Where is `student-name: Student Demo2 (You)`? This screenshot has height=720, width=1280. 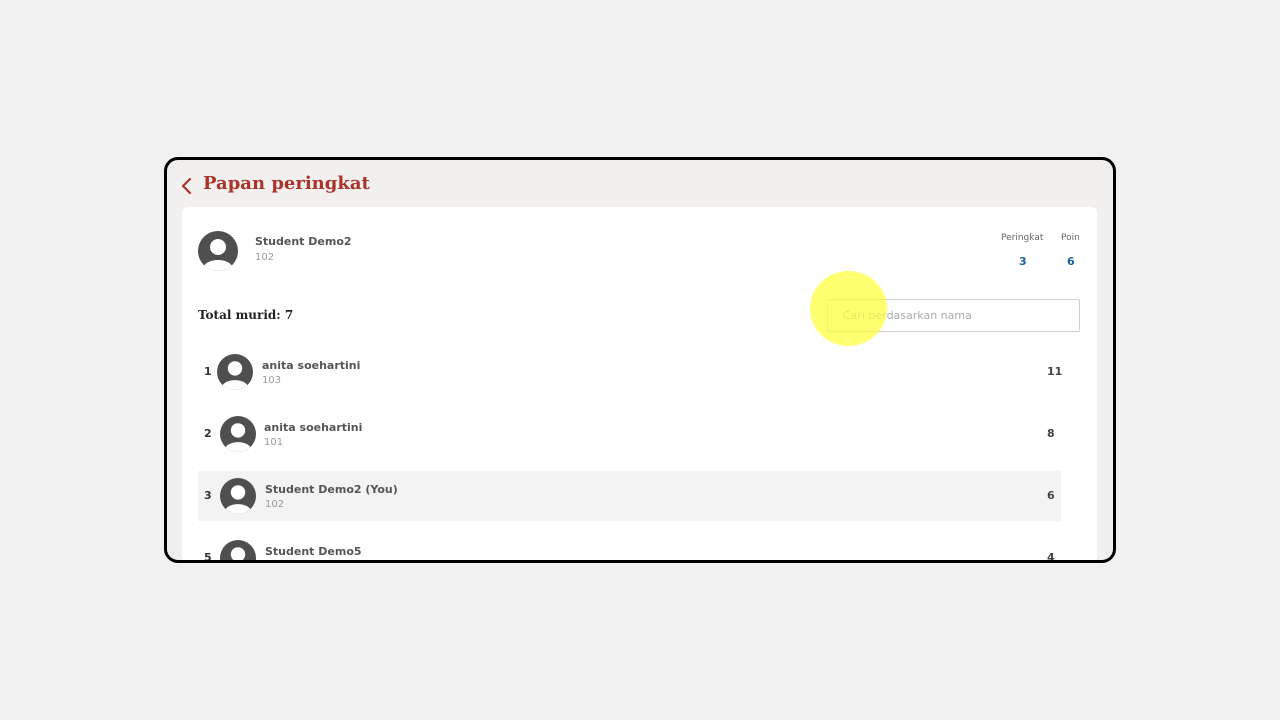
student-name: Student Demo2 (You) is located at coordinates (331, 489).